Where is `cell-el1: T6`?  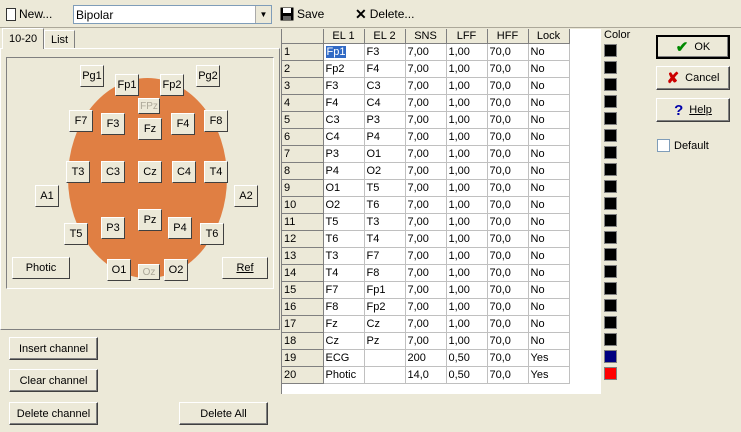
cell-el1: T6 is located at coordinates (344, 239).